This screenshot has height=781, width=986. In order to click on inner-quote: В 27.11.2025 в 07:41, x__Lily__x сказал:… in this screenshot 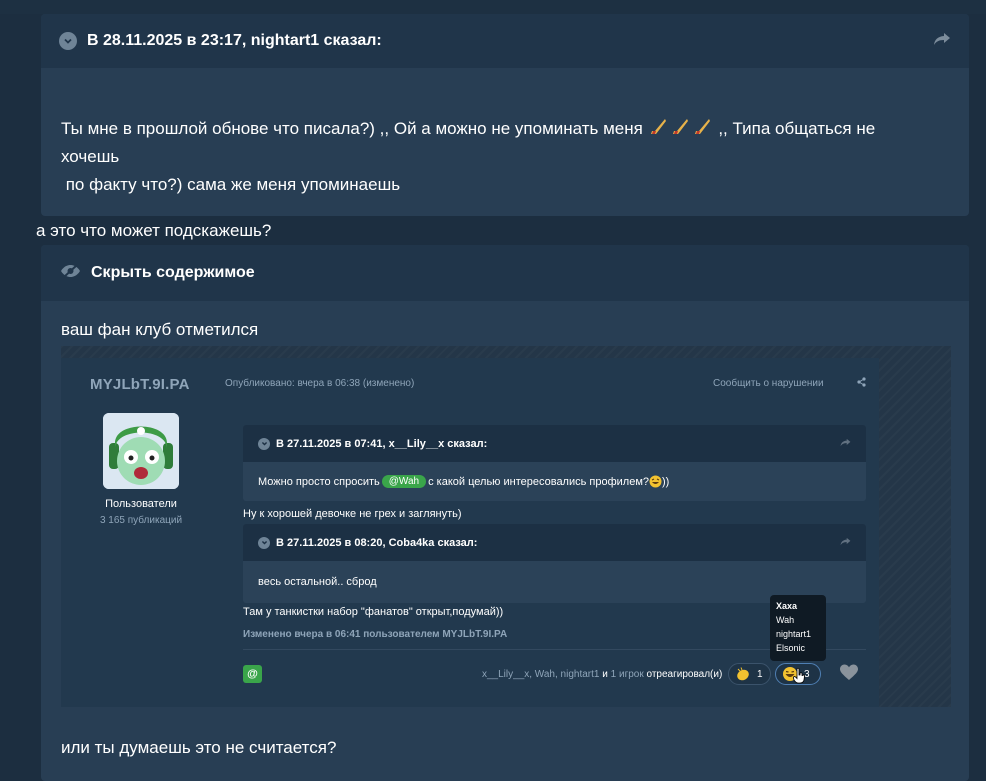, I will do `click(554, 463)`.